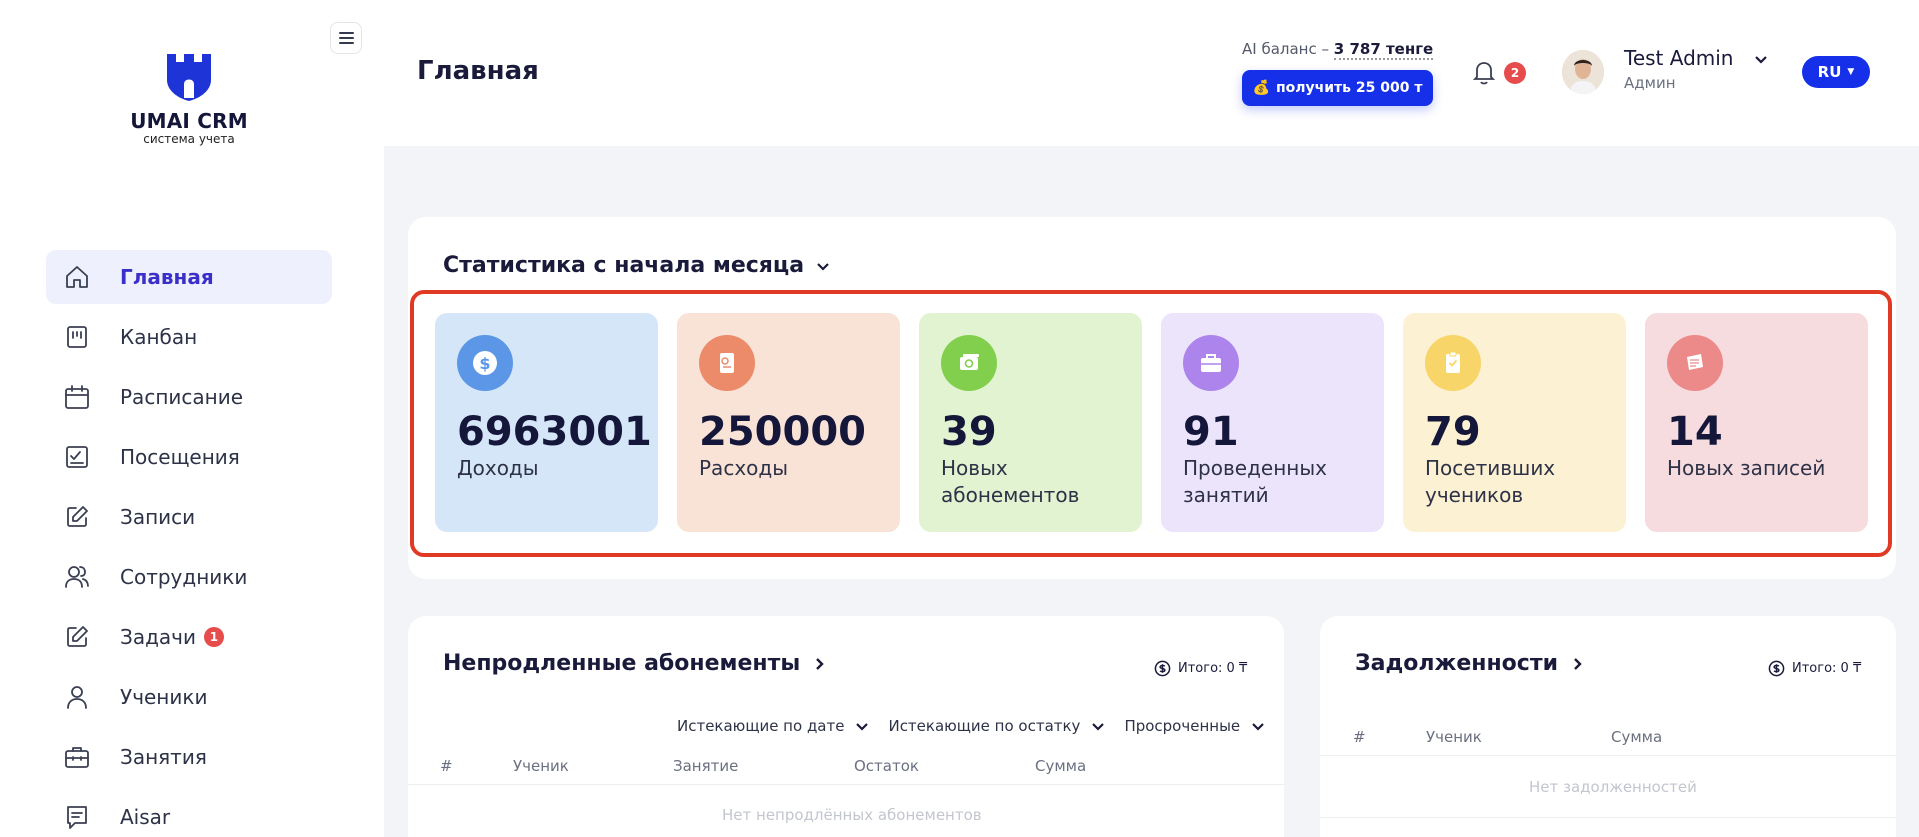  I want to click on sidebar-item-label: Главная, so click(167, 277).